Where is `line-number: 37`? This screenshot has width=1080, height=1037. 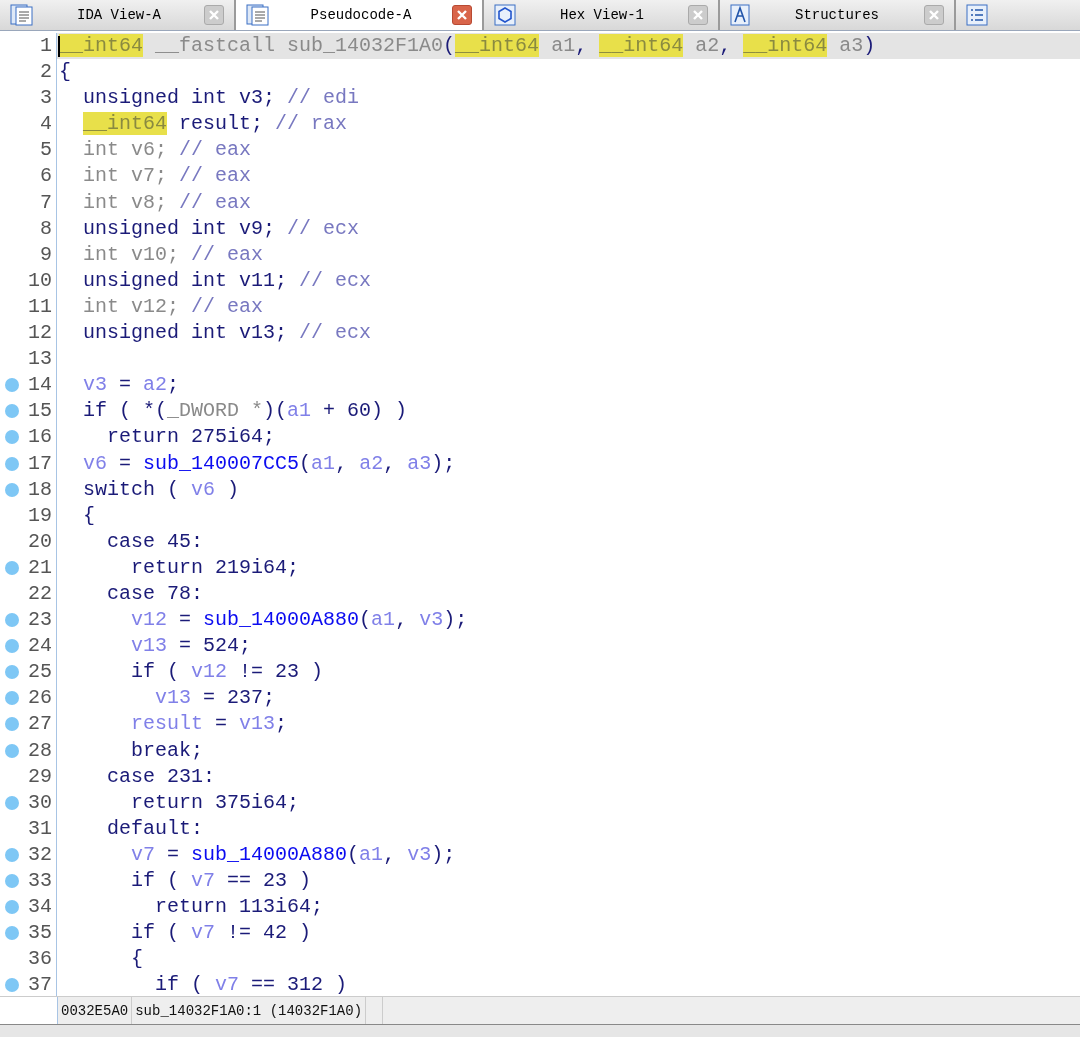
line-number: 37 is located at coordinates (39, 984).